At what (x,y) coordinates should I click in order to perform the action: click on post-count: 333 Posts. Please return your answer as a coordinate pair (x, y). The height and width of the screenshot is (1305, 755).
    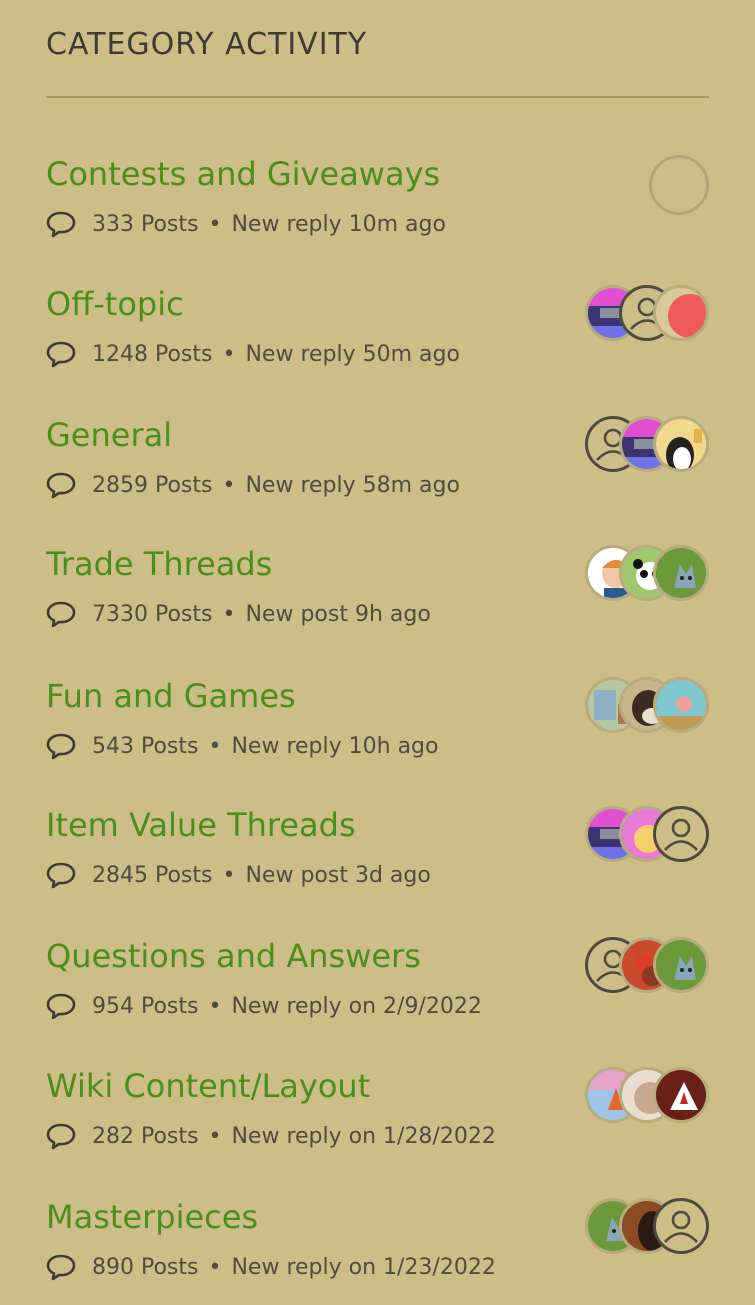
    Looking at the image, I should click on (145, 224).